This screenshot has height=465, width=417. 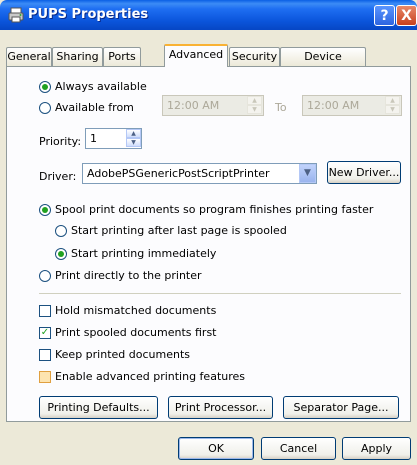 What do you see at coordinates (61, 231) in the screenshot?
I see `start-after-last-page-radio` at bounding box center [61, 231].